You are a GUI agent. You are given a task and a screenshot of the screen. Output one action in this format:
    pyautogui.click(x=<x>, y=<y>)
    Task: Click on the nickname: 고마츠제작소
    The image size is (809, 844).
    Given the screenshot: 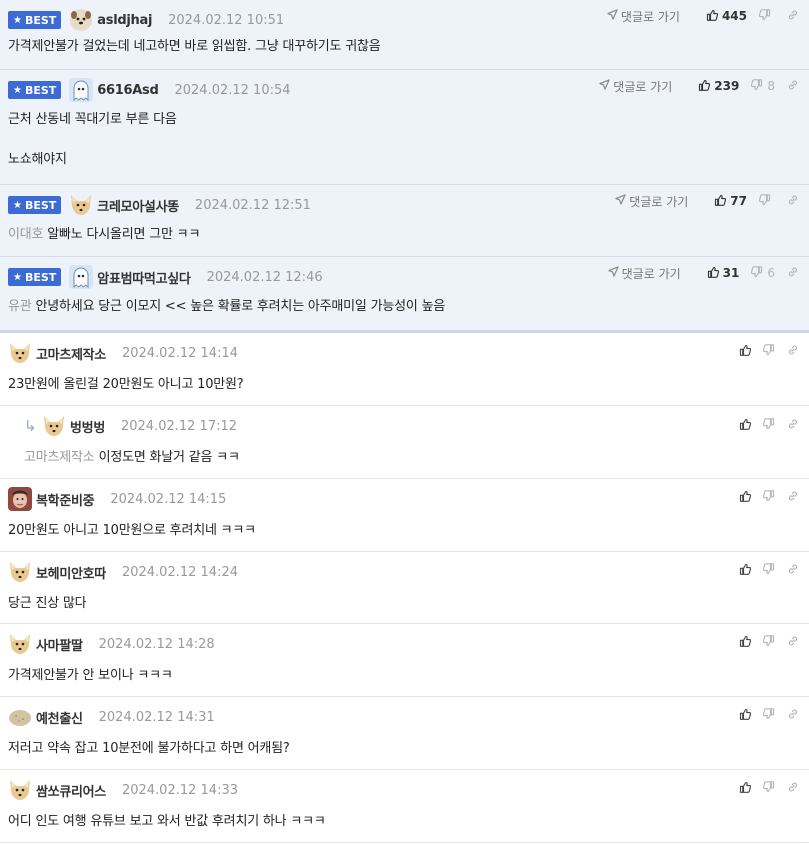 What is the action you would take?
    pyautogui.click(x=71, y=353)
    